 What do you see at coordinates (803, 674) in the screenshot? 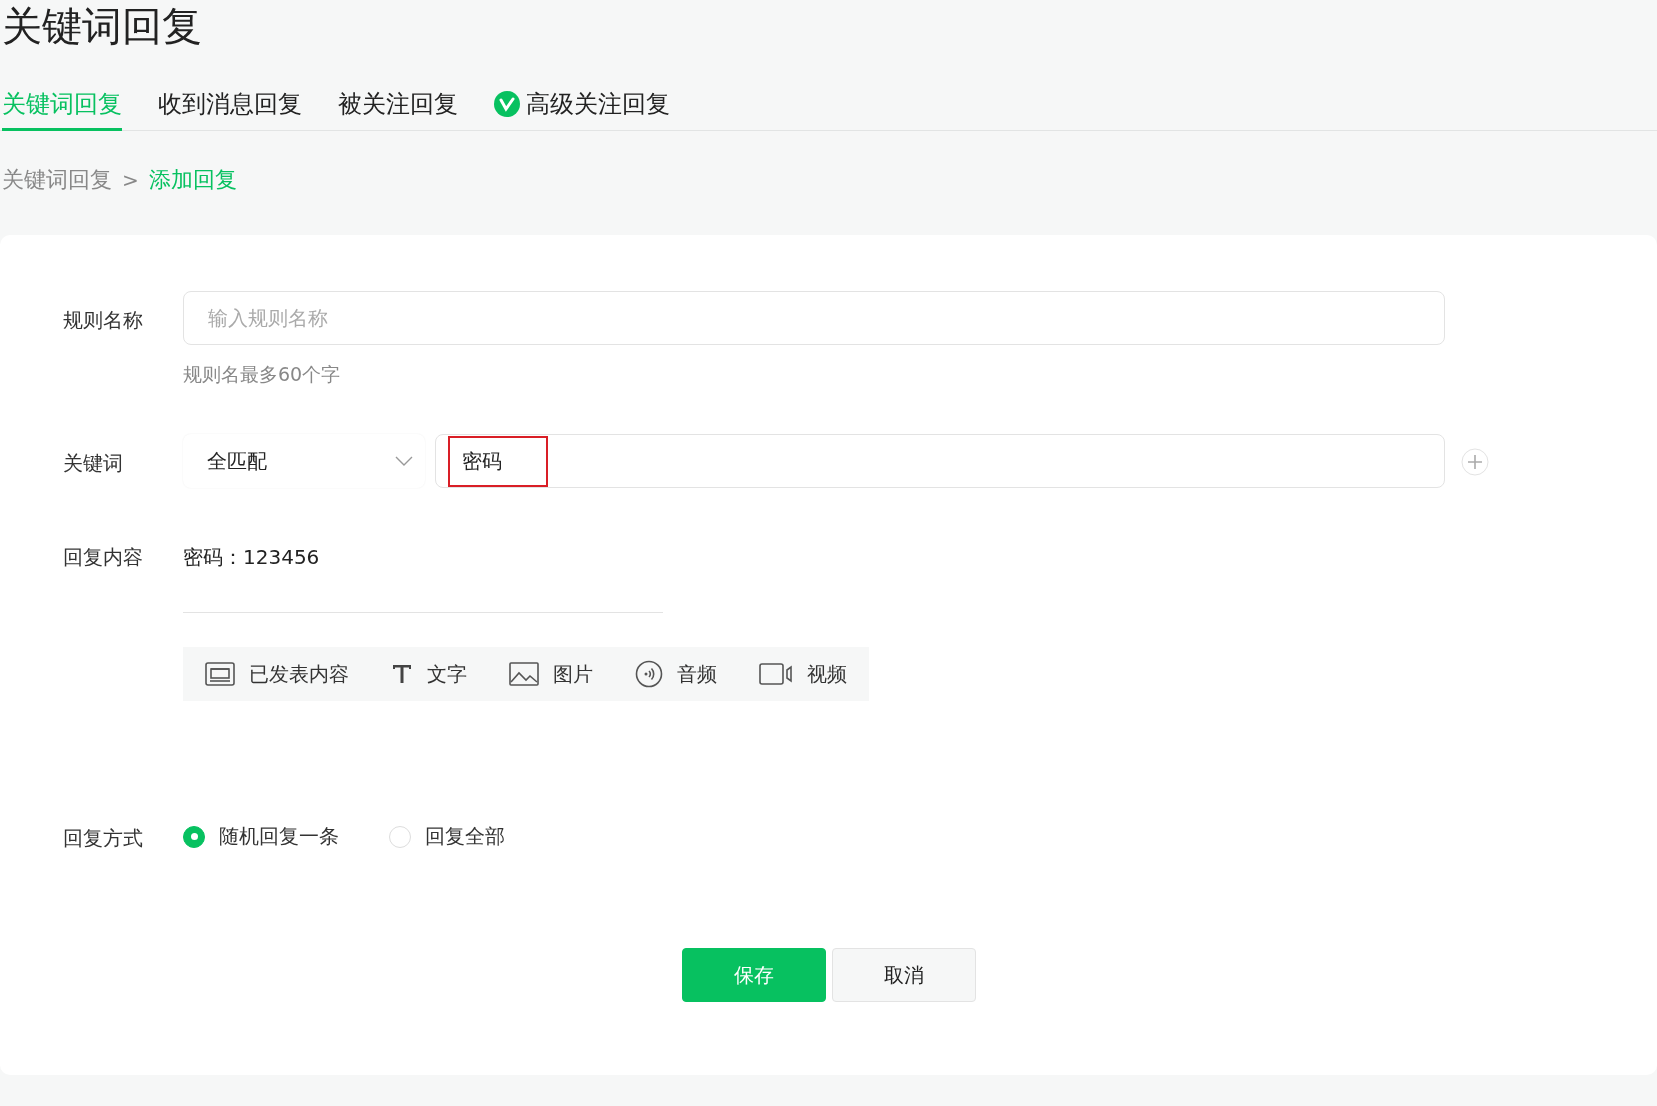
I see `content-type-button: 视频` at bounding box center [803, 674].